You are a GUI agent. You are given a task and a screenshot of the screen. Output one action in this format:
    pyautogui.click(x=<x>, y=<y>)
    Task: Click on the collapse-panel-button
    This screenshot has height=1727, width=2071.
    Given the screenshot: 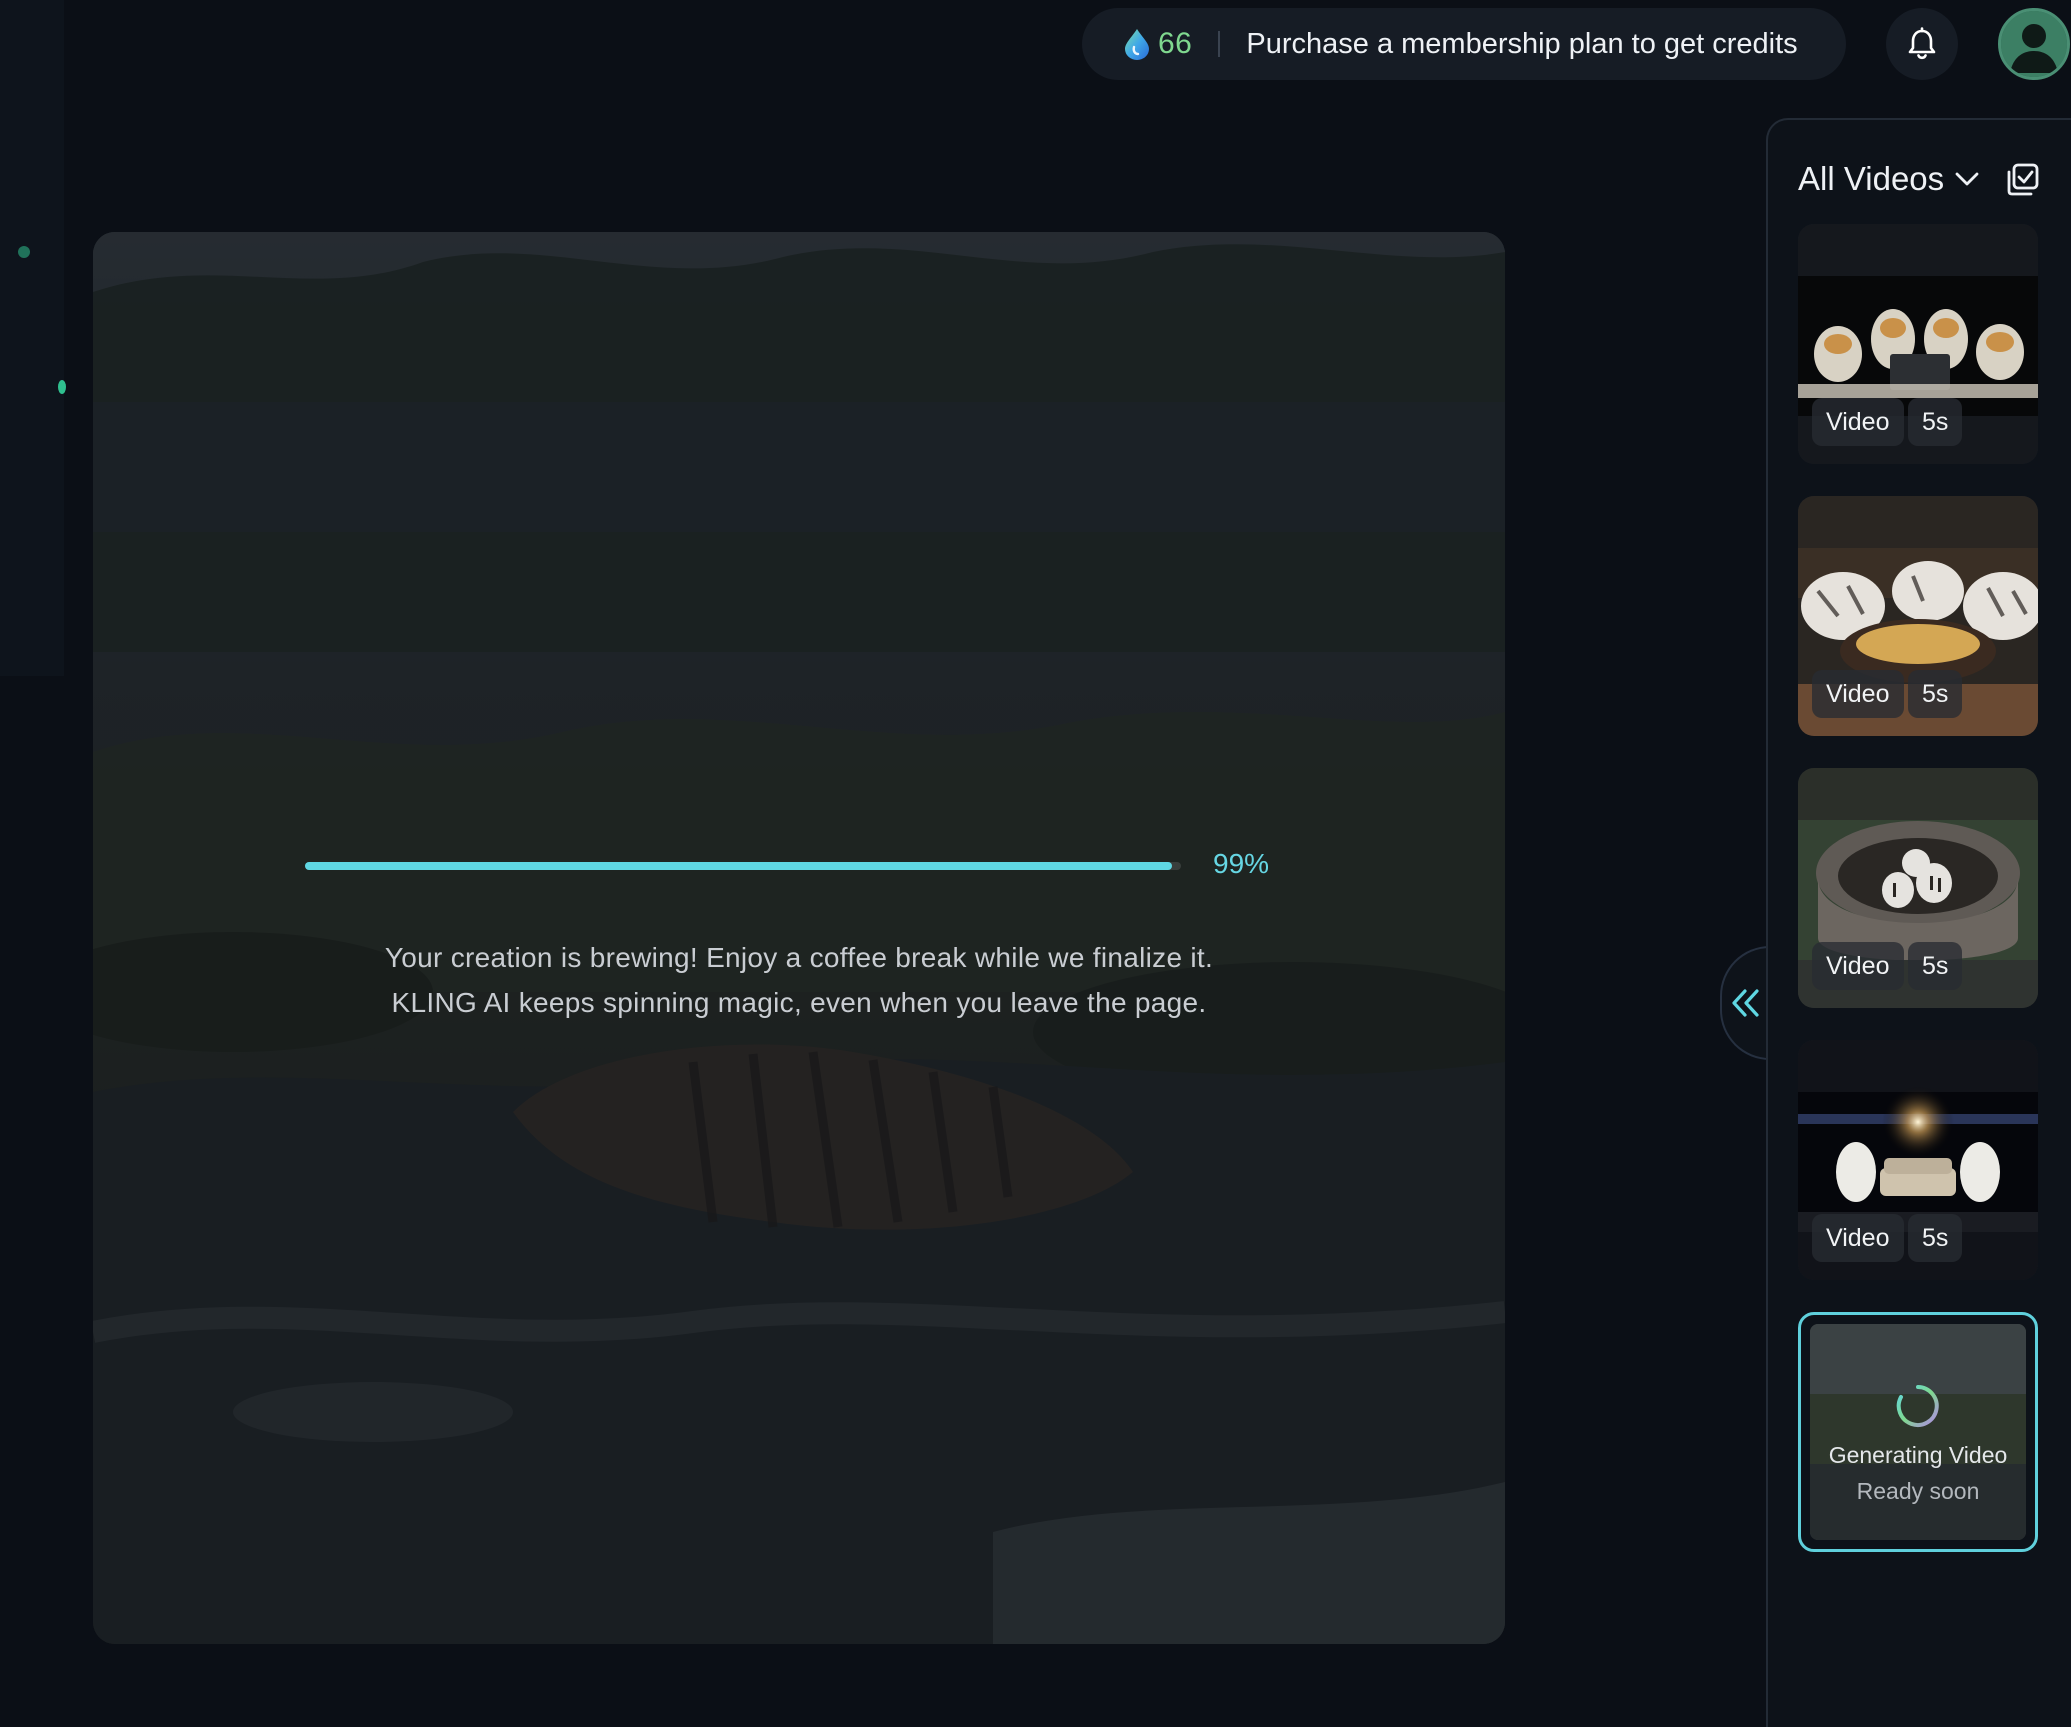 What is the action you would take?
    pyautogui.click(x=1745, y=1003)
    